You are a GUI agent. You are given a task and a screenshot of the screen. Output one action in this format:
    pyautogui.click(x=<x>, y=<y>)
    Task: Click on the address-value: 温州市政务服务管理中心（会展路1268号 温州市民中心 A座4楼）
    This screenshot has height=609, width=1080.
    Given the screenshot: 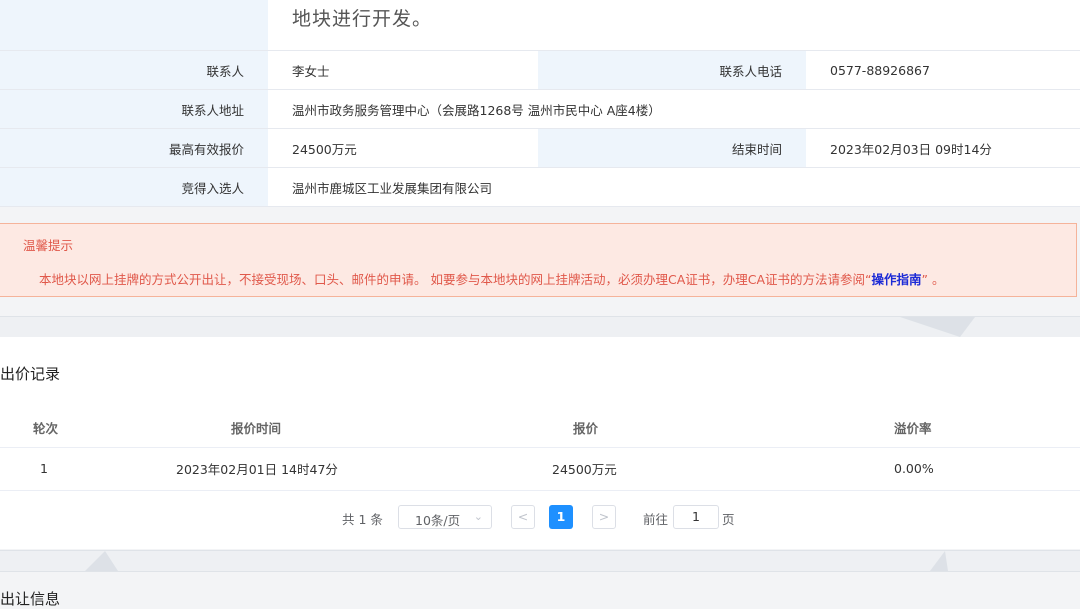 What is the action you would take?
    pyautogui.click(x=674, y=109)
    